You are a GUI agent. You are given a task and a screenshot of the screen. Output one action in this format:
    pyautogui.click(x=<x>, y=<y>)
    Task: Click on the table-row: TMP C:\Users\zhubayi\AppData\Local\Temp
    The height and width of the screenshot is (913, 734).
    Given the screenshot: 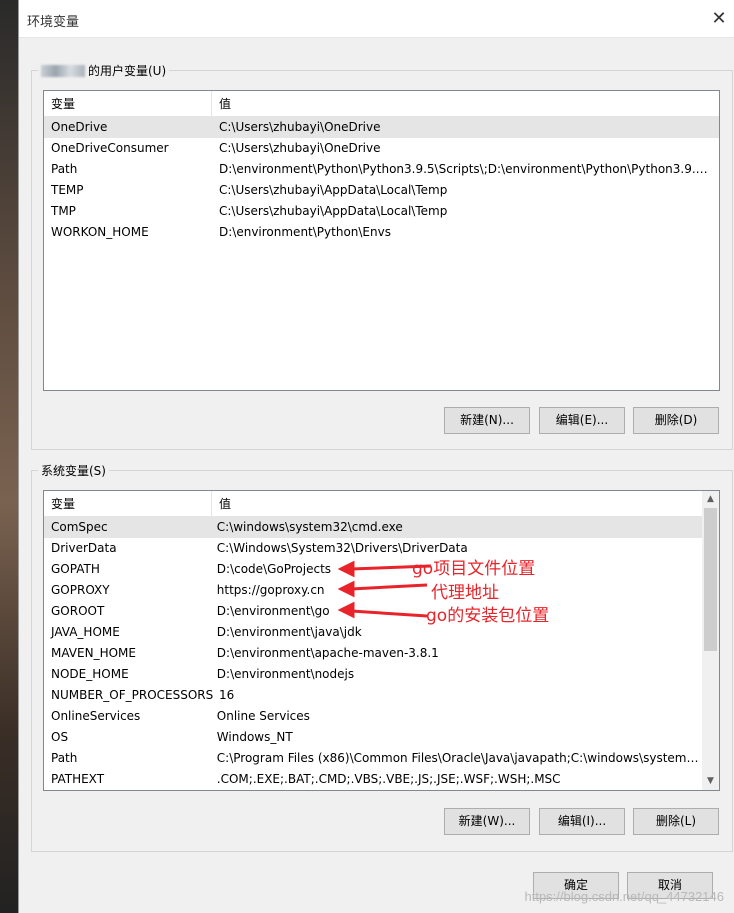 What is the action you would take?
    pyautogui.click(x=381, y=211)
    